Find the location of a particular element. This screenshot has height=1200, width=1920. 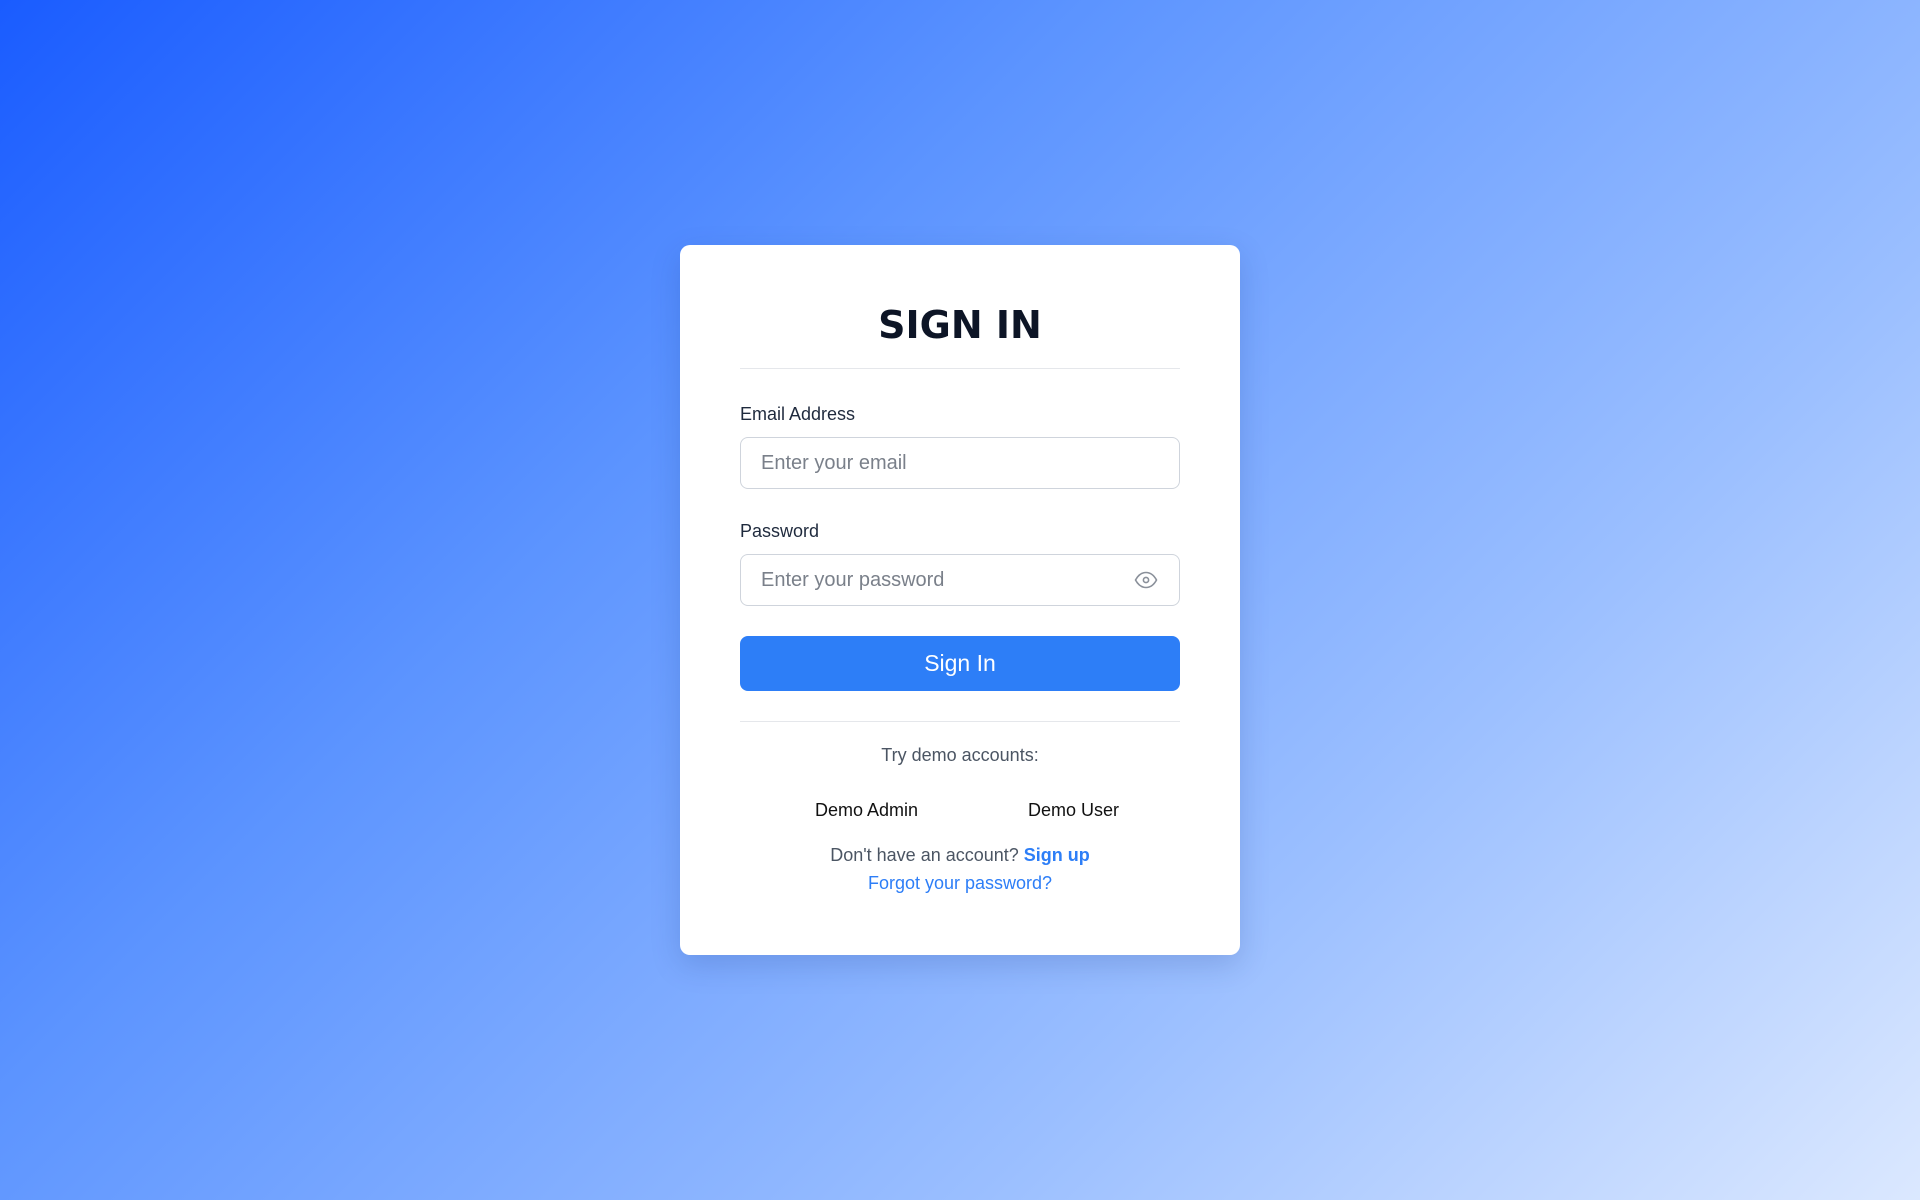

signup-prompt-text: Don't have an account? is located at coordinates (927, 855).